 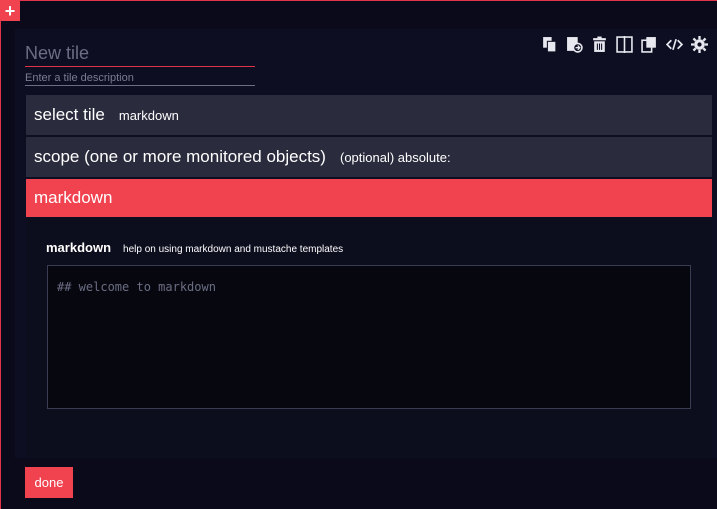 I want to click on trash-icon, so click(x=599, y=44).